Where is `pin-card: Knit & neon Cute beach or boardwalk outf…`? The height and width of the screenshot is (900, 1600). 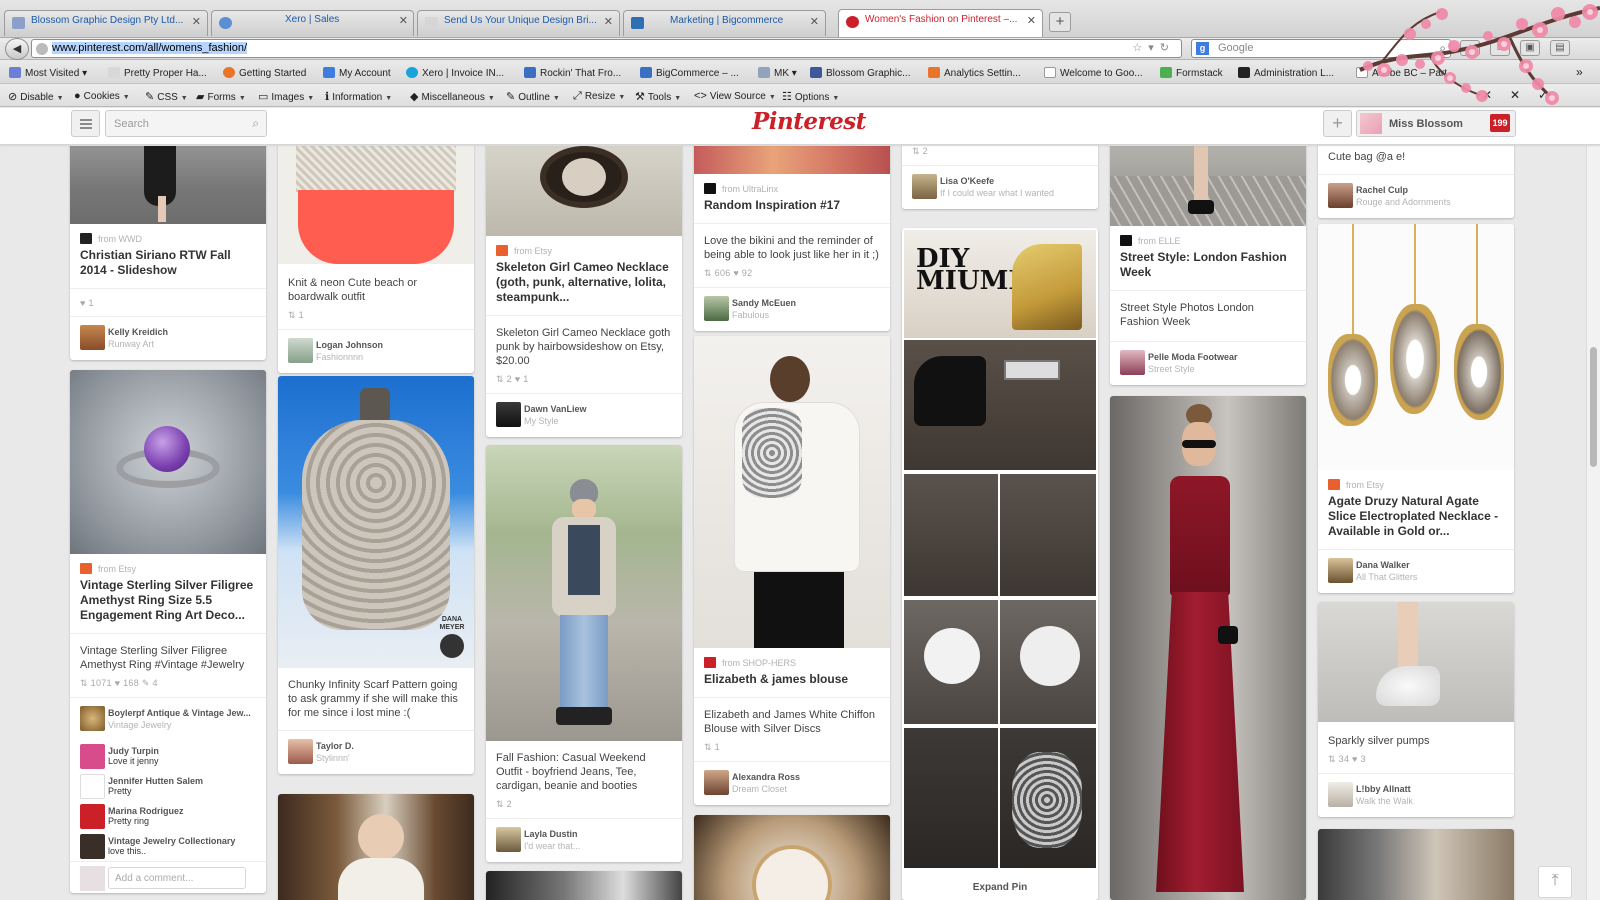 pin-card: Knit & neon Cute beach or boardwalk outf… is located at coordinates (376, 259).